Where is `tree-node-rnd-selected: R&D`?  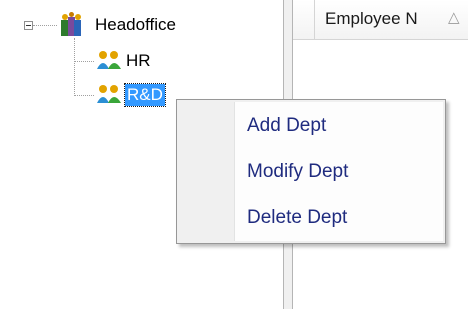 tree-node-rnd-selected: R&D is located at coordinates (145, 95).